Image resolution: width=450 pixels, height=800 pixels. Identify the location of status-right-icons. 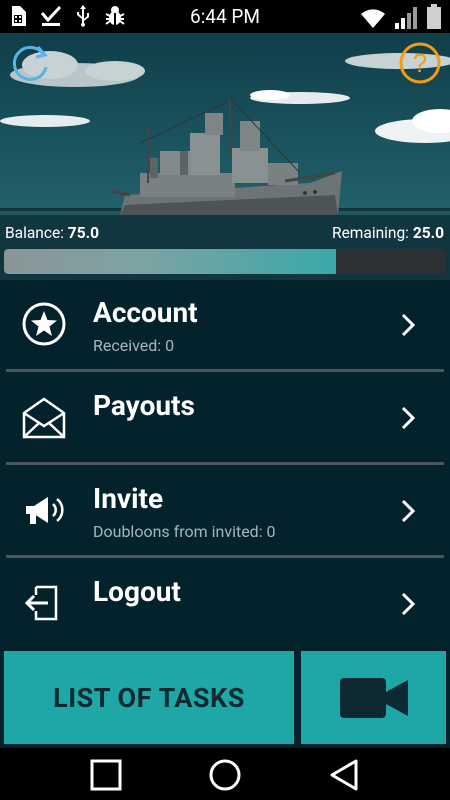
(401, 17).